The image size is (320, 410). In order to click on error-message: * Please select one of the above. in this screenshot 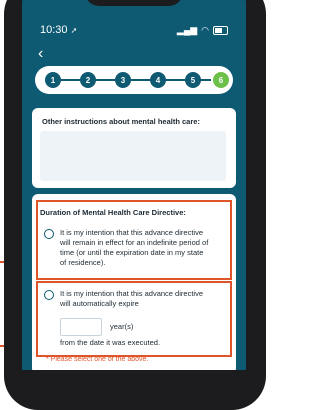, I will do `click(97, 359)`.